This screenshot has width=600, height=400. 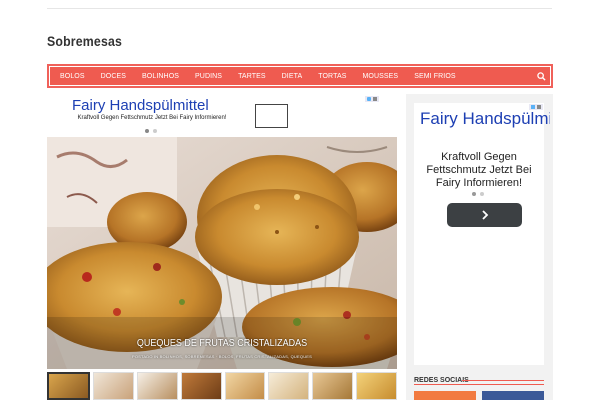 What do you see at coordinates (478, 194) in the screenshot?
I see `sidebar-ad-dots` at bounding box center [478, 194].